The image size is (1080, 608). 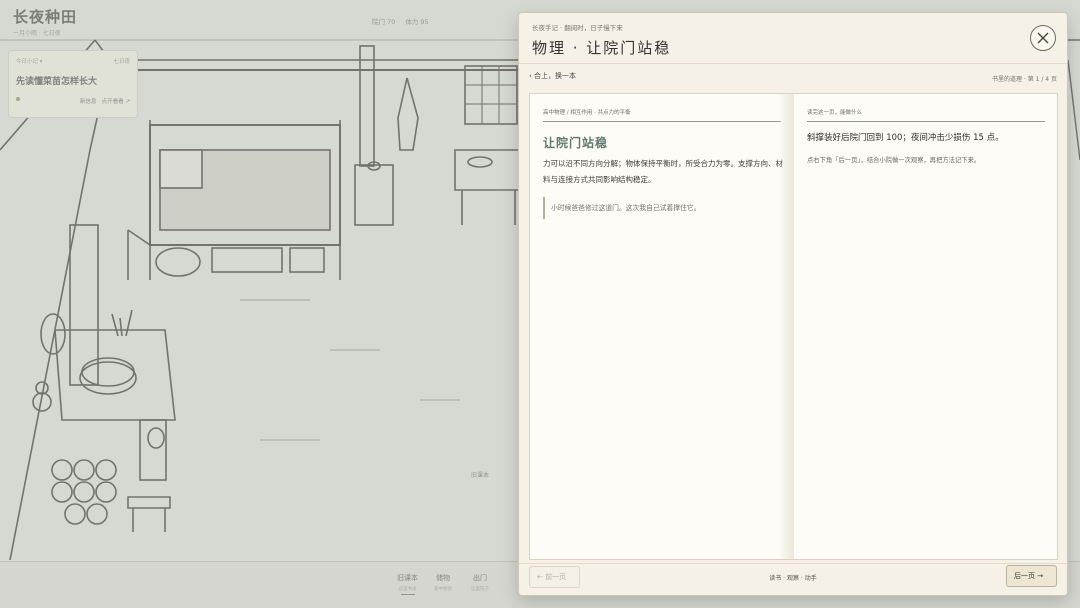 What do you see at coordinates (602, 48) in the screenshot?
I see `modal-title: 物理 · 让院门站稳` at bounding box center [602, 48].